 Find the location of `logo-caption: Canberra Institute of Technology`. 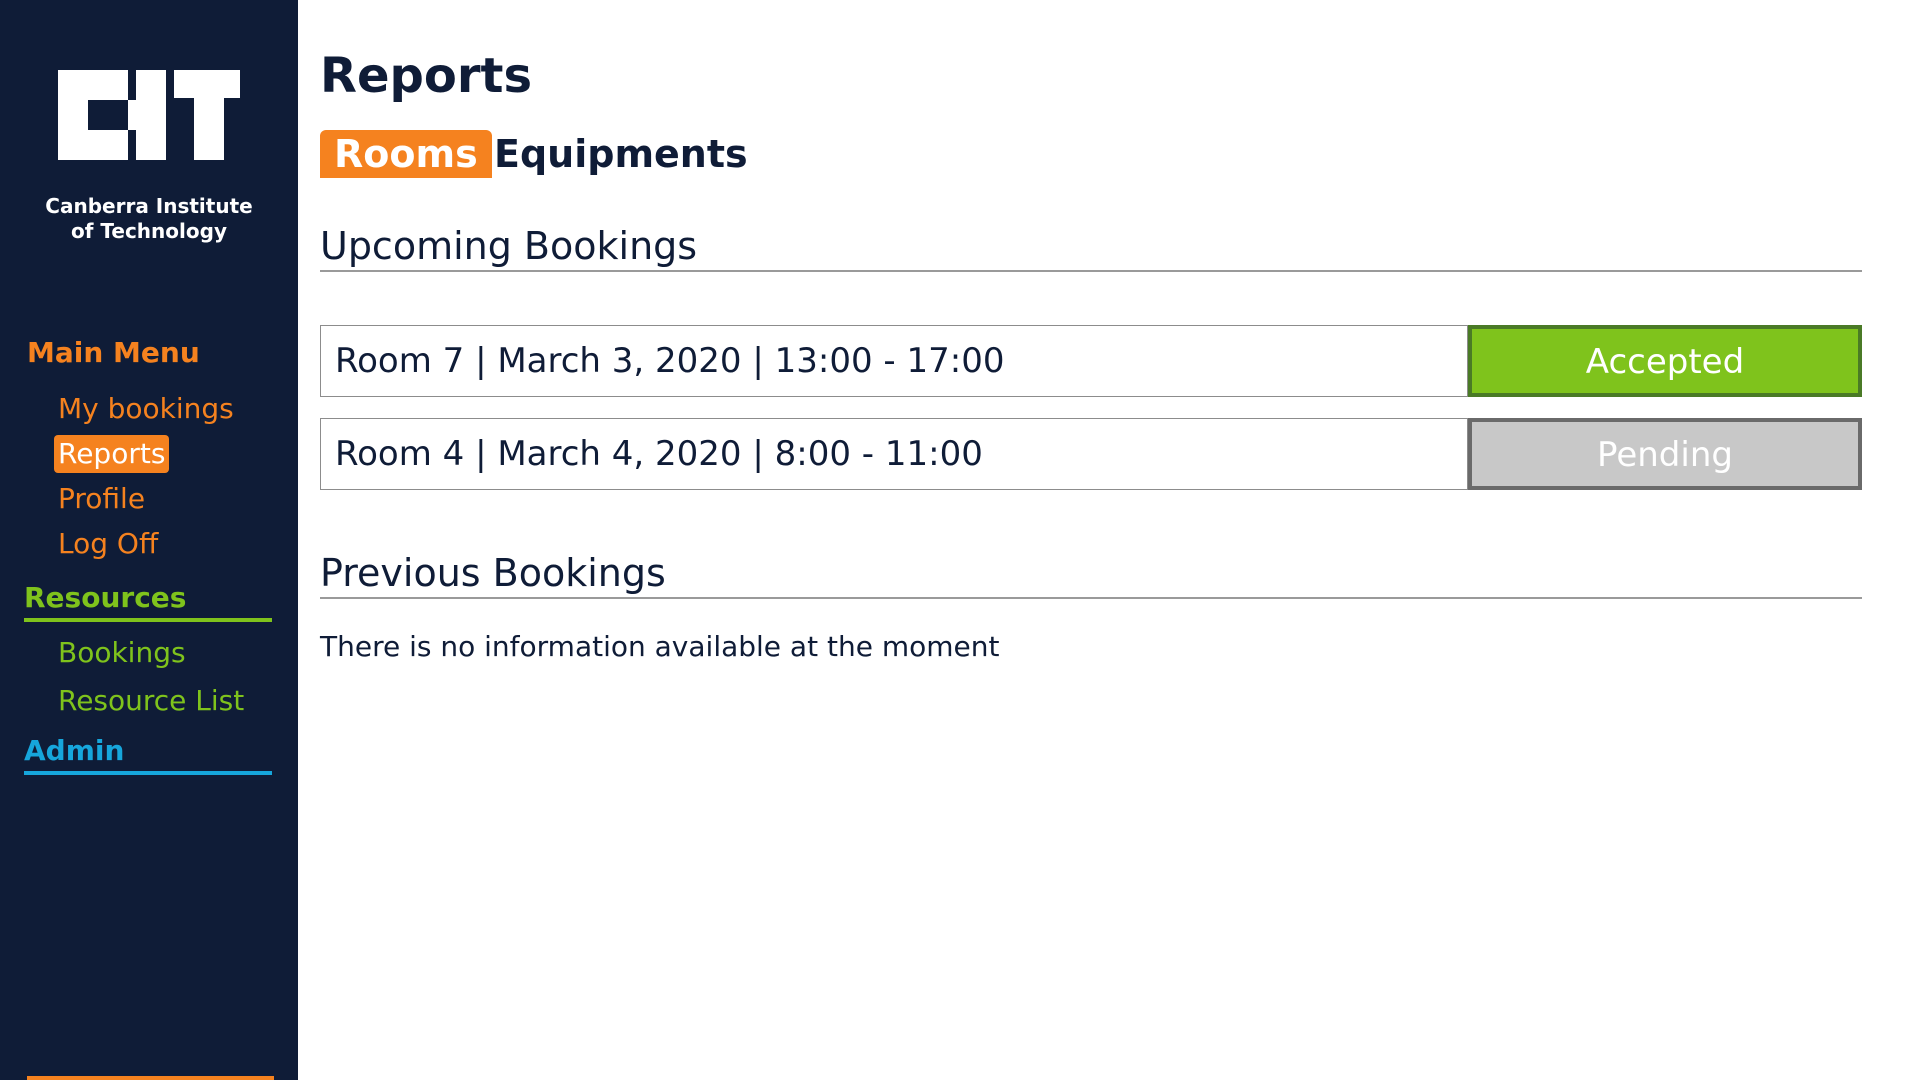

logo-caption: Canberra Institute of Technology is located at coordinates (149, 219).